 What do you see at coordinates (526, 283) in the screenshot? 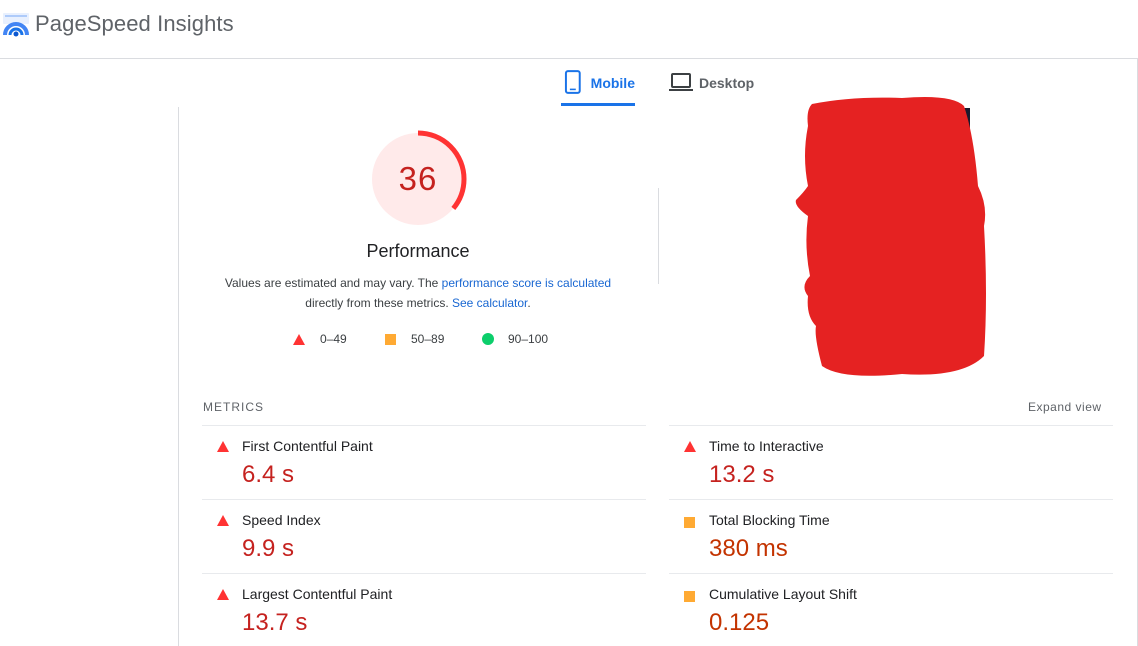
I see `score-calculated-link: performance score is calculated` at bounding box center [526, 283].